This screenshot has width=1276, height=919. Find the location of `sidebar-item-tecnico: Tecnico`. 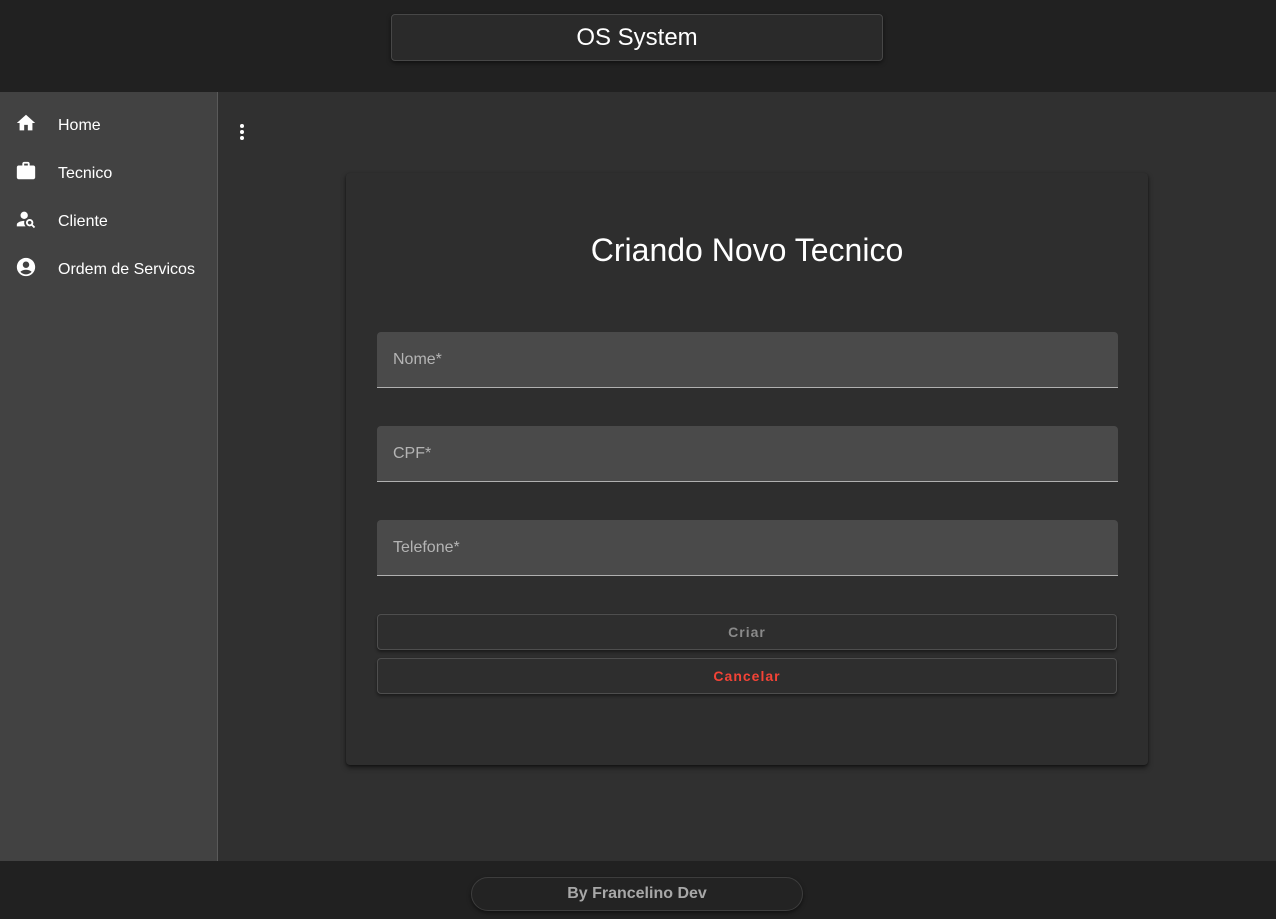

sidebar-item-tecnico: Tecnico is located at coordinates (108, 174).